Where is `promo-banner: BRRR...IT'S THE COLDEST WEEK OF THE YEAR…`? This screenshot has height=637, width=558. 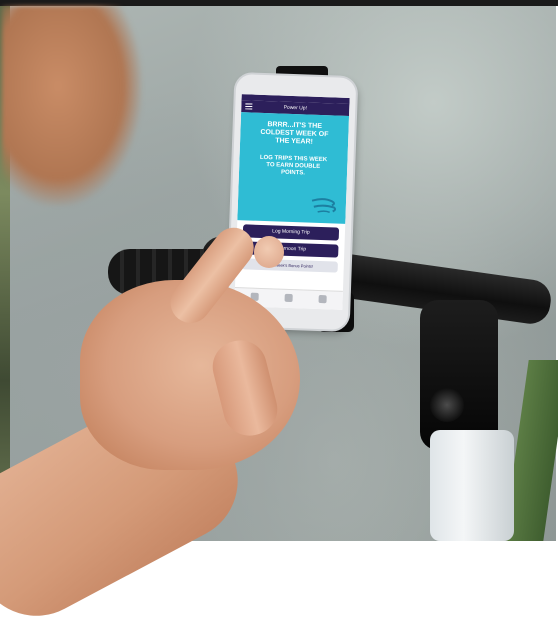 promo-banner: BRRR...IT'S THE COLDEST WEEK OF THE YEAR… is located at coordinates (293, 168).